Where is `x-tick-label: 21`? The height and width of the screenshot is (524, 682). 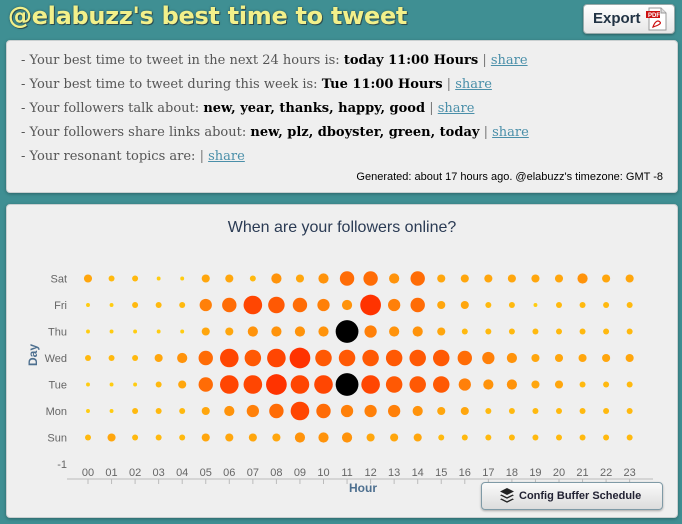 x-tick-label: 21 is located at coordinates (582, 473).